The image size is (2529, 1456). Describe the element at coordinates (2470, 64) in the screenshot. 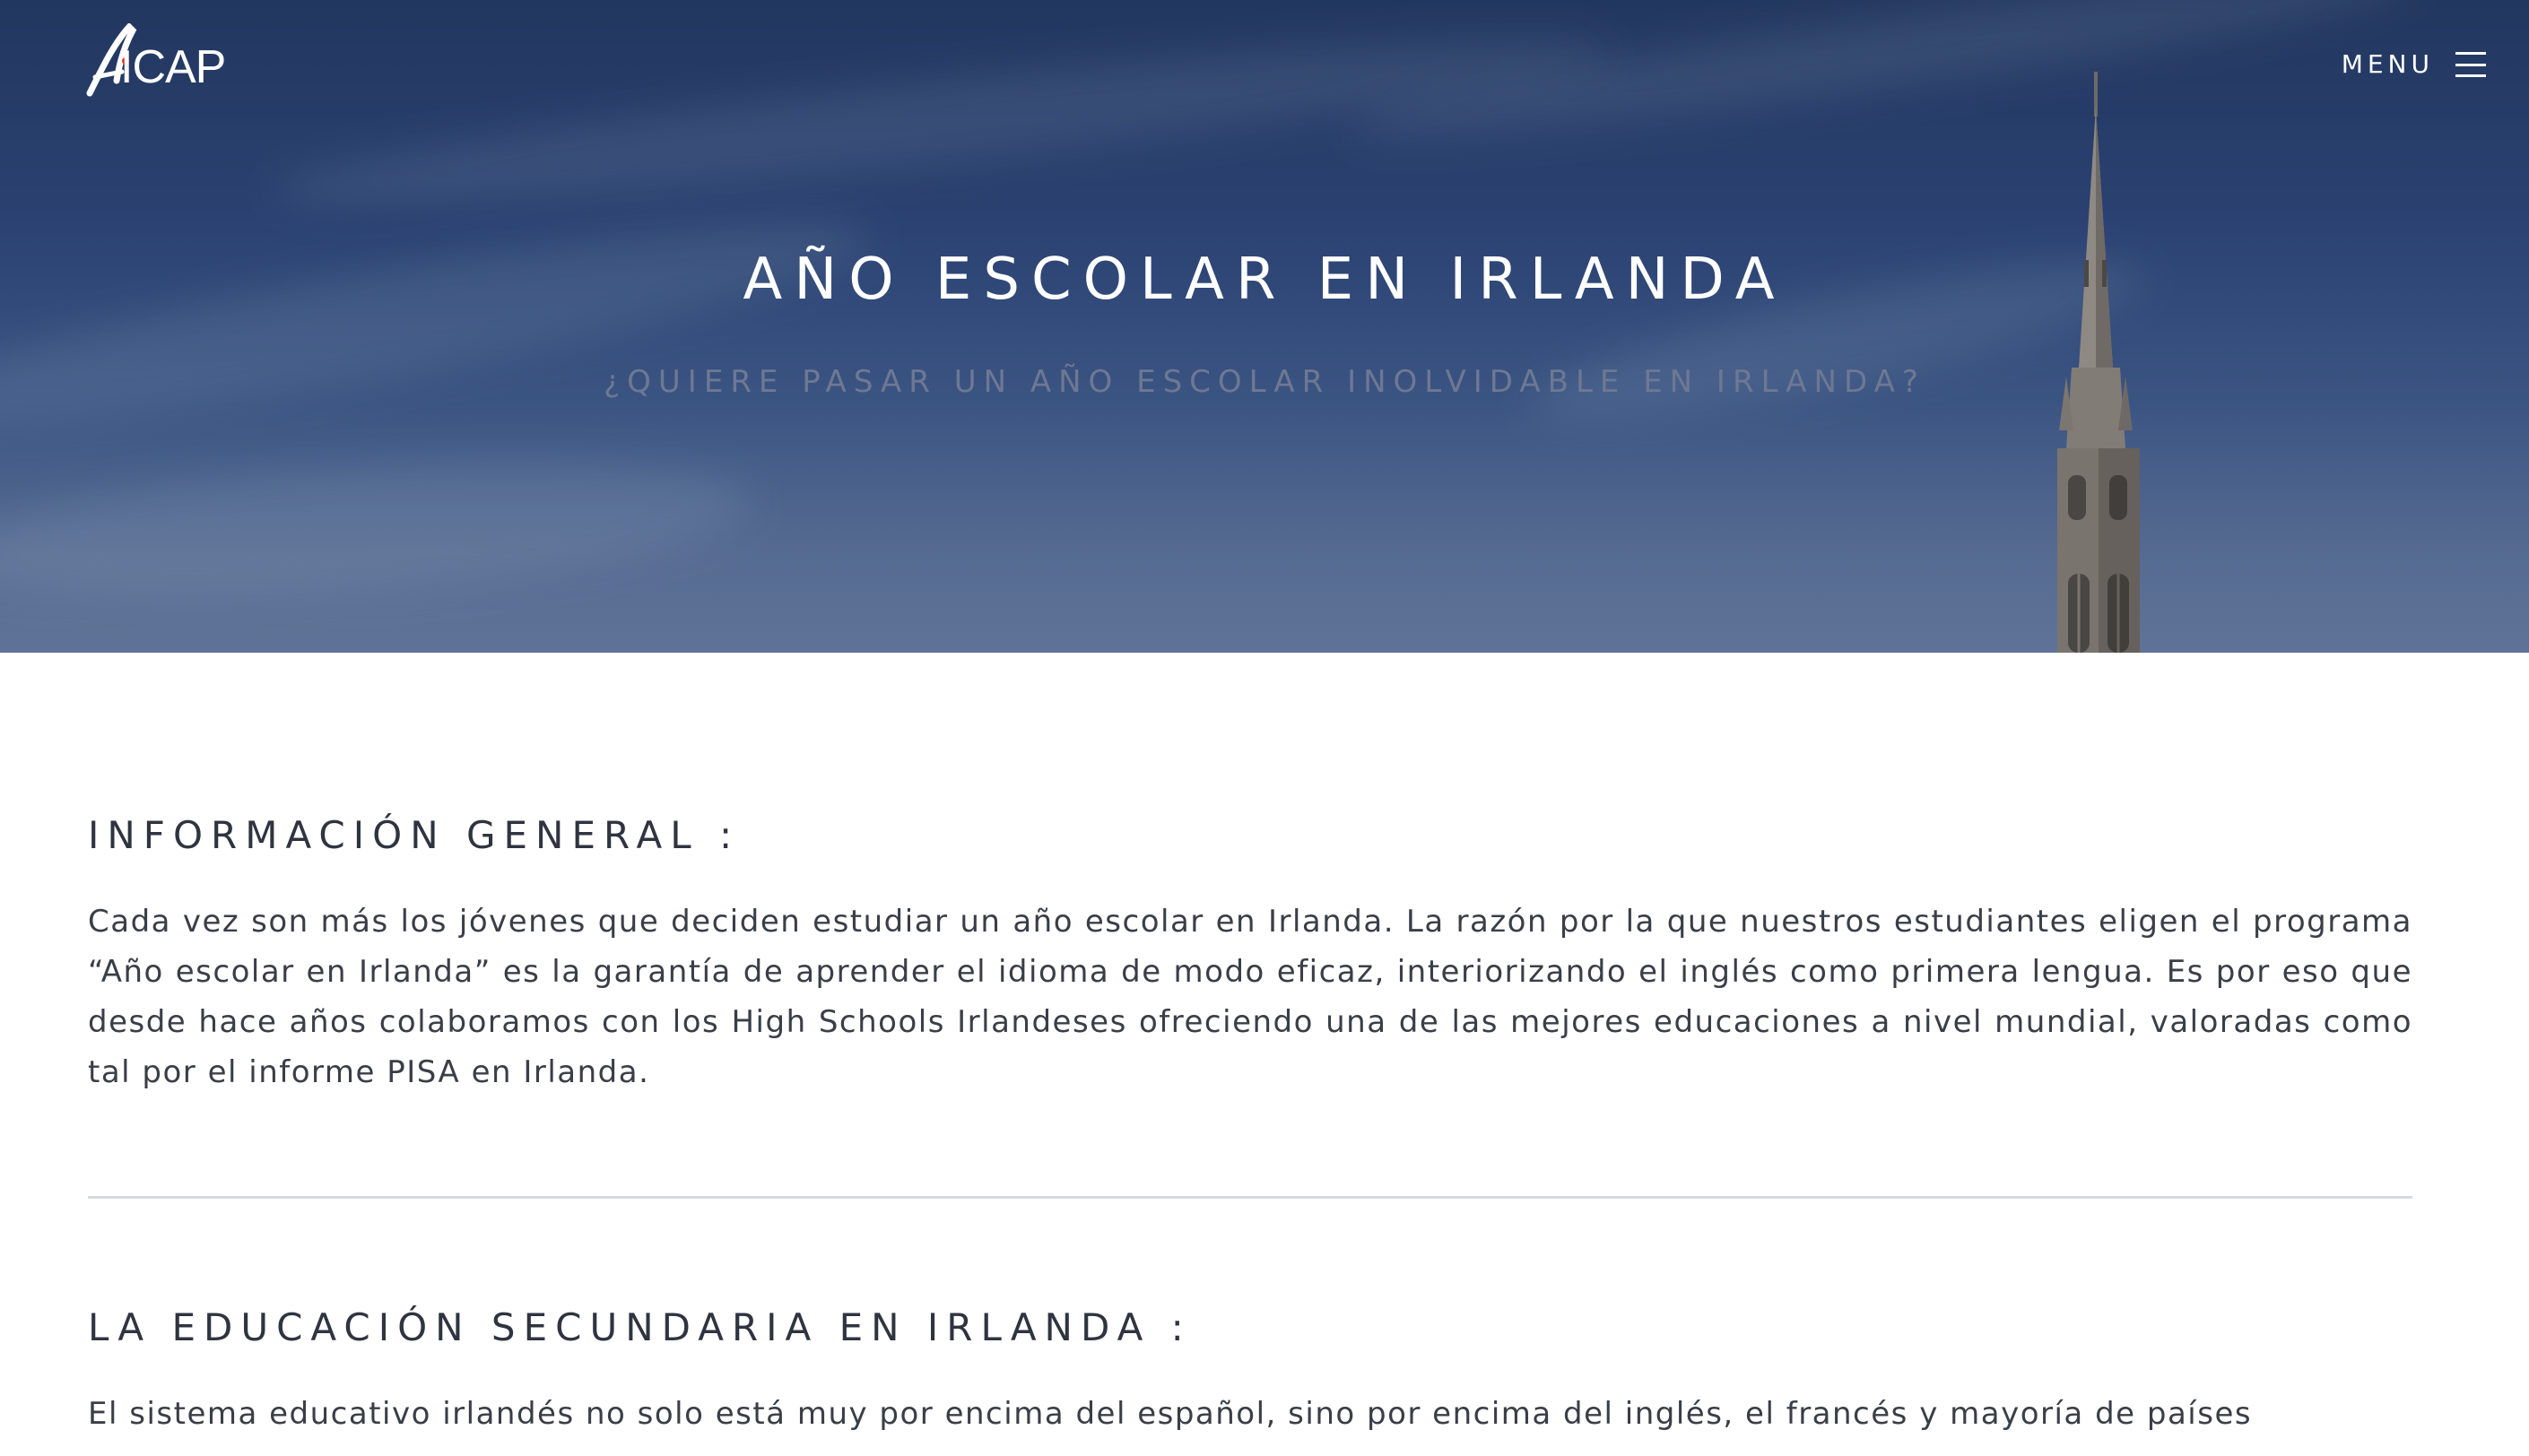

I see `hamburger-menu-icon` at that location.